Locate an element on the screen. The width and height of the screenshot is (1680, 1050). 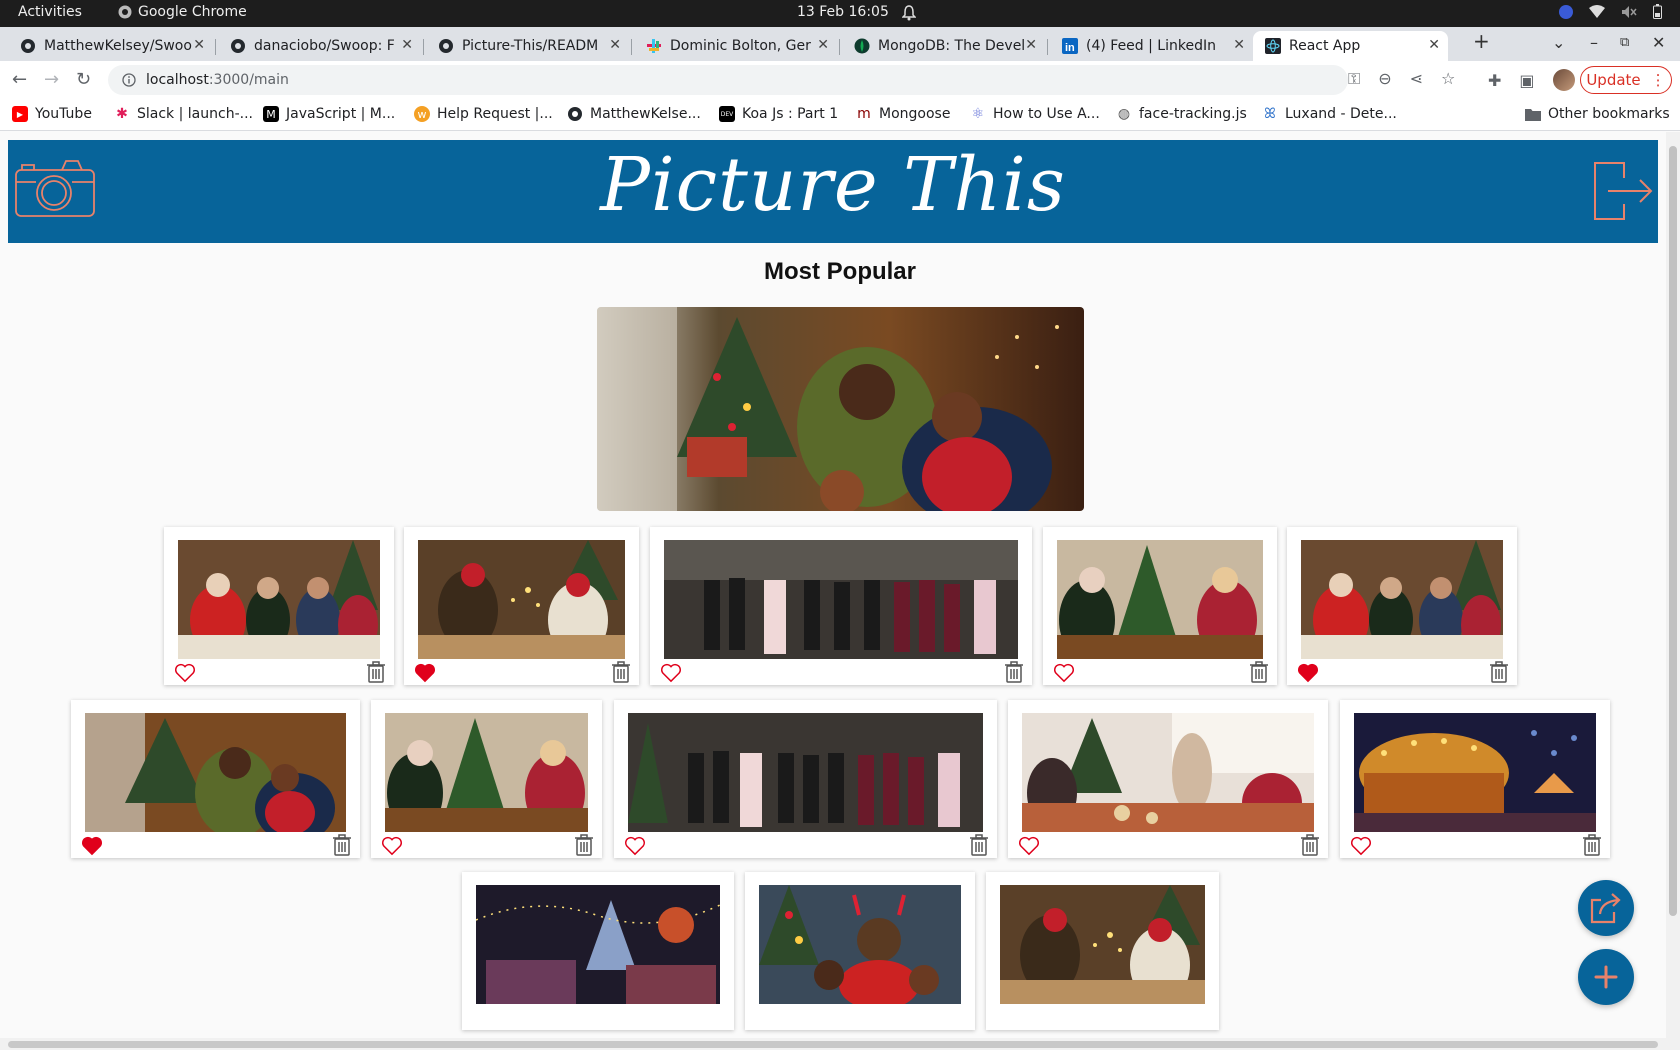
app-menu: Google Chrome is located at coordinates (182, 12).